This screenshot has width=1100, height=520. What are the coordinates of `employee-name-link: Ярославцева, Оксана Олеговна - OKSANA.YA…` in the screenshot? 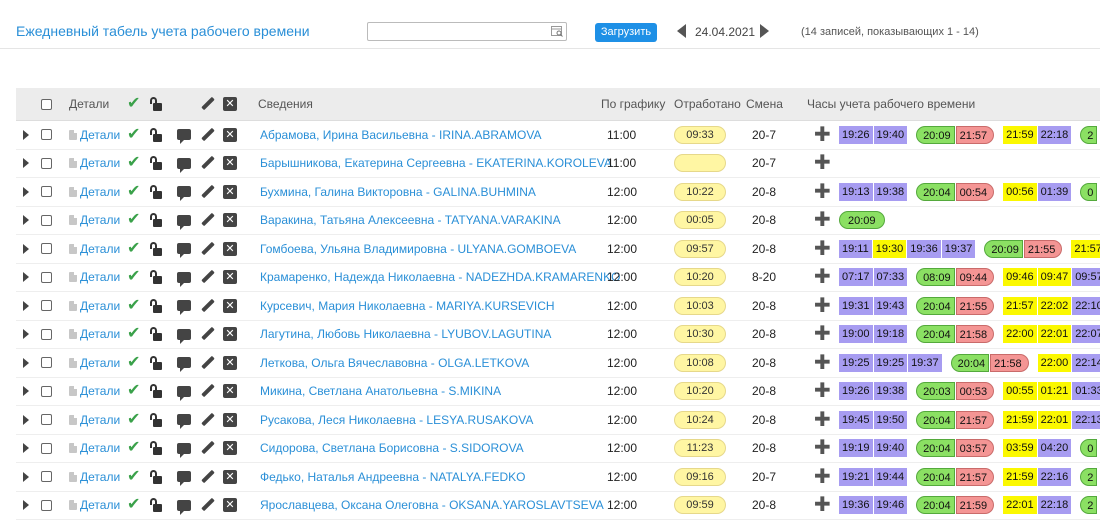 It's located at (432, 505).